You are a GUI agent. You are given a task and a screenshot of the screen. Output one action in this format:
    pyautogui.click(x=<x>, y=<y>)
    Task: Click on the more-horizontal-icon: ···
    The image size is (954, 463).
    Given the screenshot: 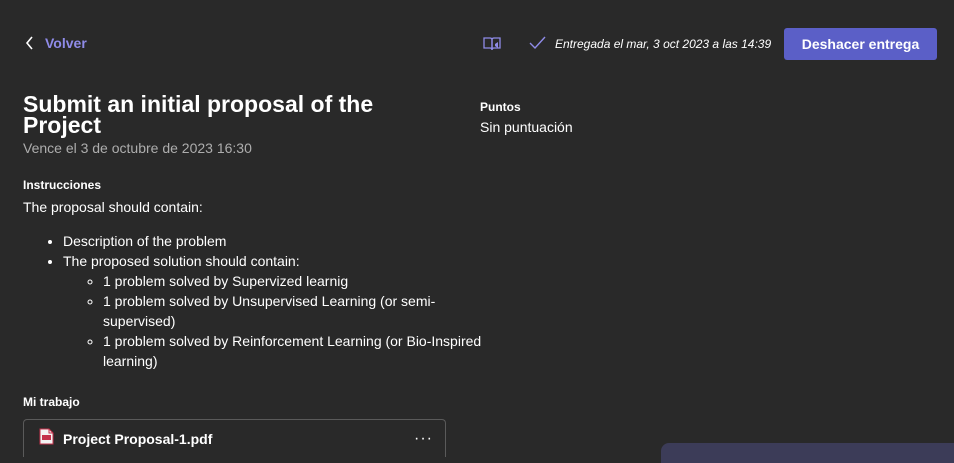 What is the action you would take?
    pyautogui.click(x=423, y=439)
    